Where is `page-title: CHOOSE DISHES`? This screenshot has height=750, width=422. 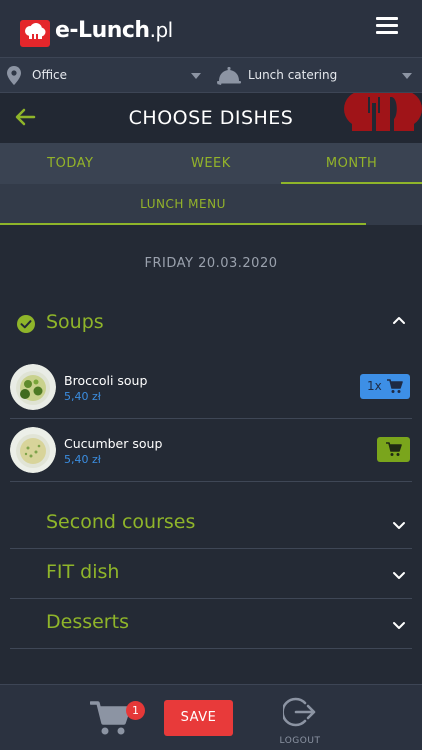 page-title: CHOOSE DISHES is located at coordinates (211, 118).